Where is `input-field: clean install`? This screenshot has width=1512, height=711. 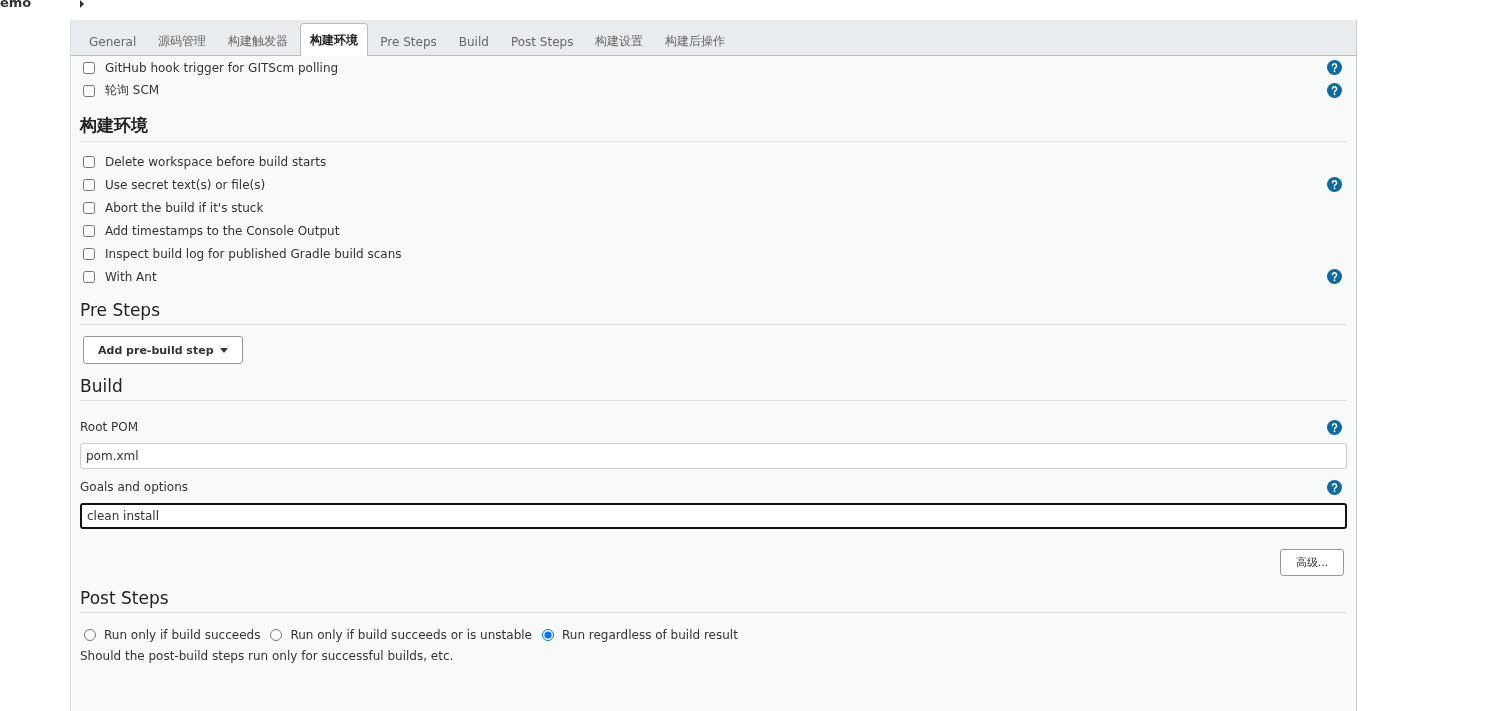
input-field: clean install is located at coordinates (713, 516).